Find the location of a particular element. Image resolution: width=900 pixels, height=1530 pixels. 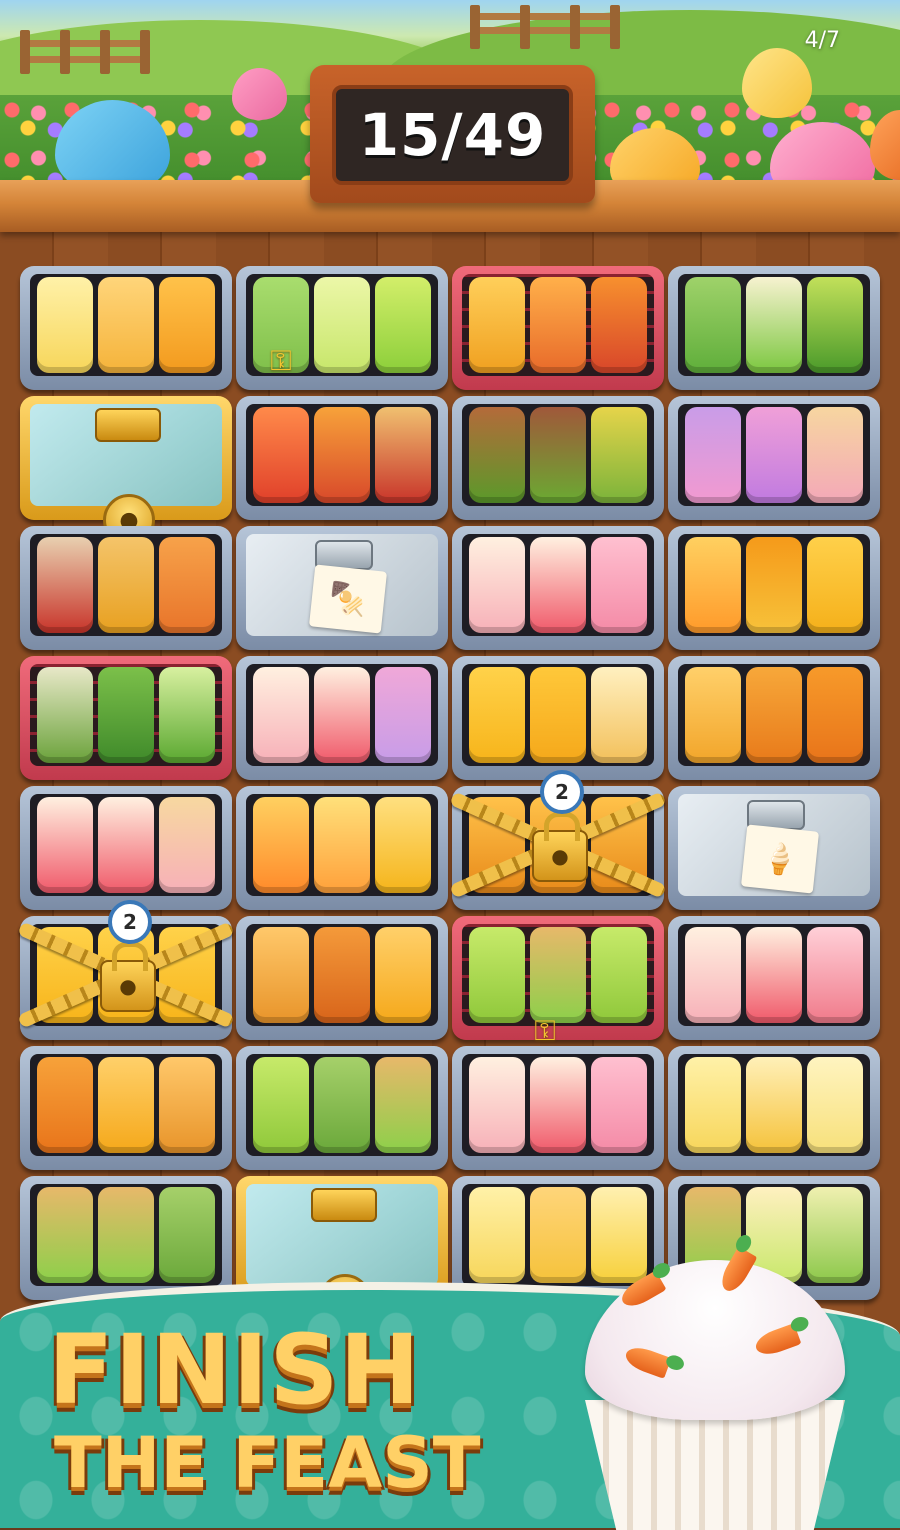

food-tray: 🍢 is located at coordinates (342, 588).